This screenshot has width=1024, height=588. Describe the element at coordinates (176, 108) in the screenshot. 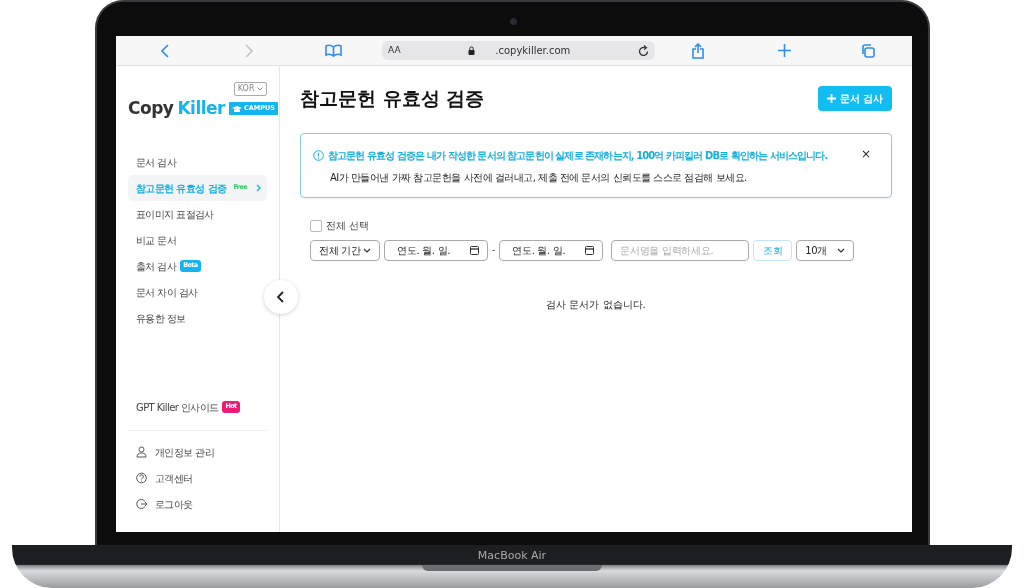

I see `logo-text: Copy Killer` at that location.